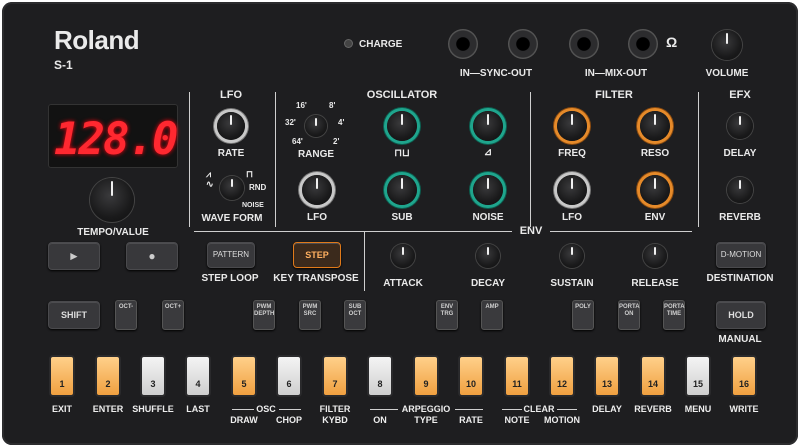 The height and width of the screenshot is (447, 800). What do you see at coordinates (523, 44) in the screenshot?
I see `sync-out-jack` at bounding box center [523, 44].